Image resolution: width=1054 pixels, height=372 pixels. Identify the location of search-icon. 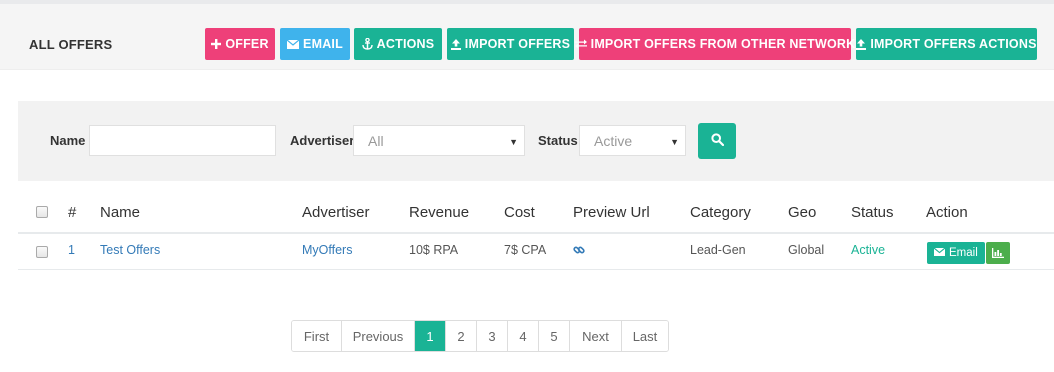
(717, 141).